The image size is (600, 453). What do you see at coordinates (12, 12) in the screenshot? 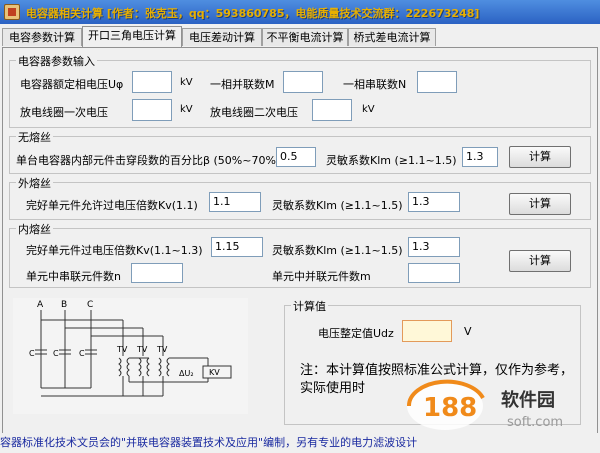
I see `app-icon` at bounding box center [12, 12].